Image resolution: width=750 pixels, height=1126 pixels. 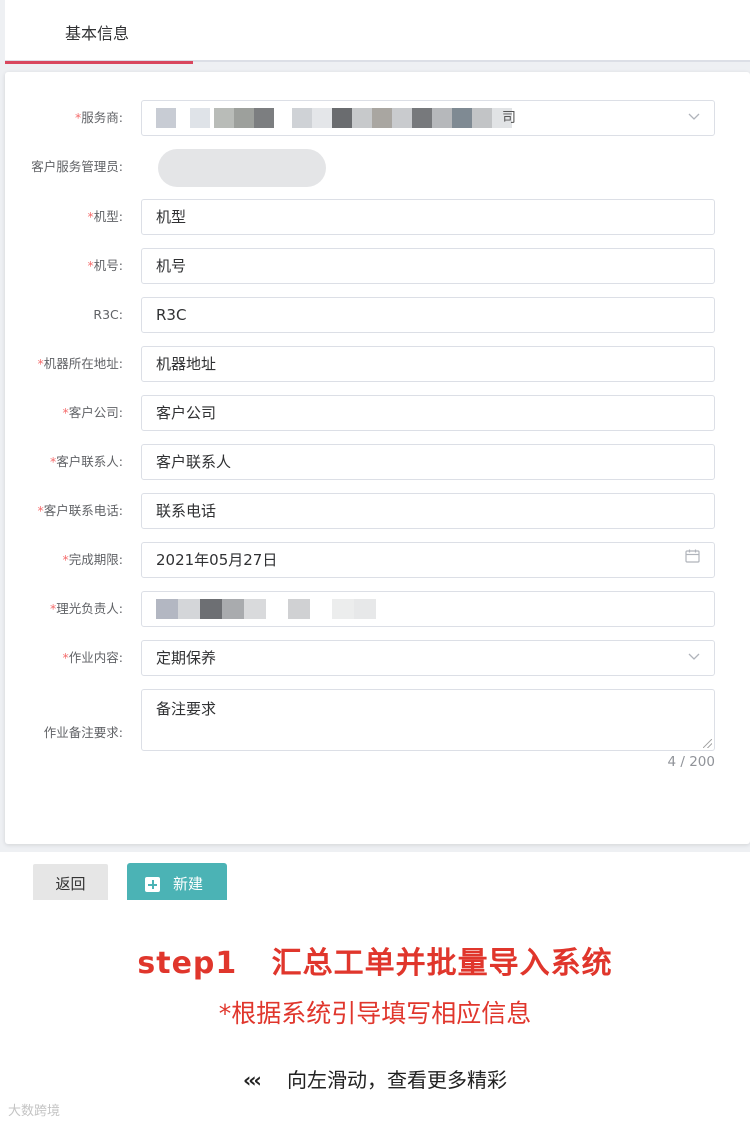 I want to click on row-owner: *理光负责人:, so click(x=377, y=609).